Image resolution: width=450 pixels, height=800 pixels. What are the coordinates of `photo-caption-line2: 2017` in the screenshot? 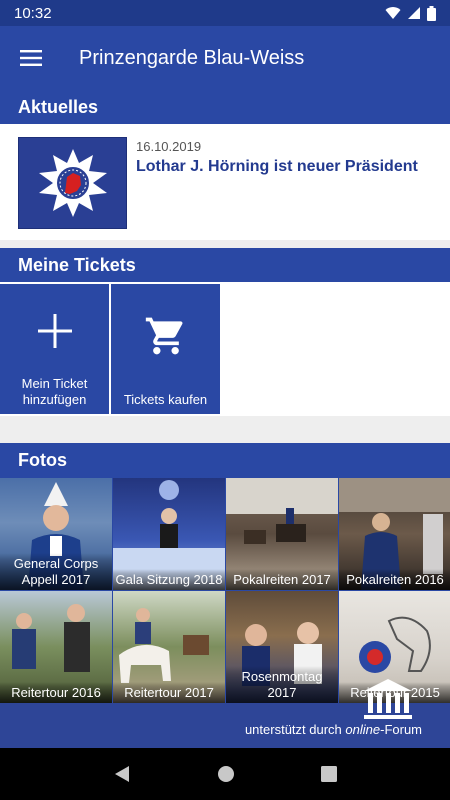 It's located at (282, 692).